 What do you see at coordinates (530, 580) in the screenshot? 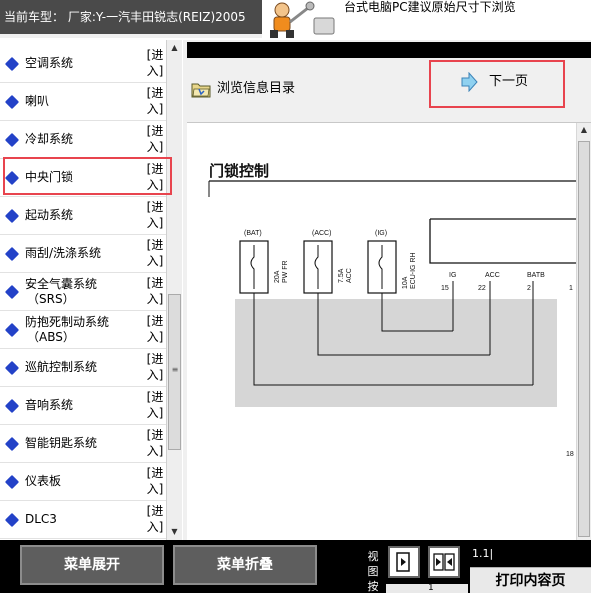
I see `print-page-button: 打印内容页` at bounding box center [530, 580].